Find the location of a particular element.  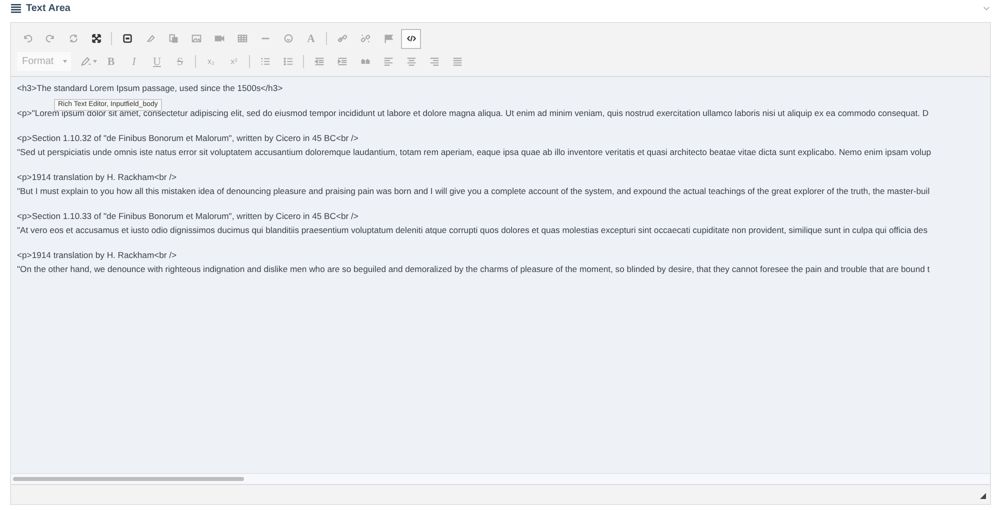

resize-handle-icon is located at coordinates (983, 496).